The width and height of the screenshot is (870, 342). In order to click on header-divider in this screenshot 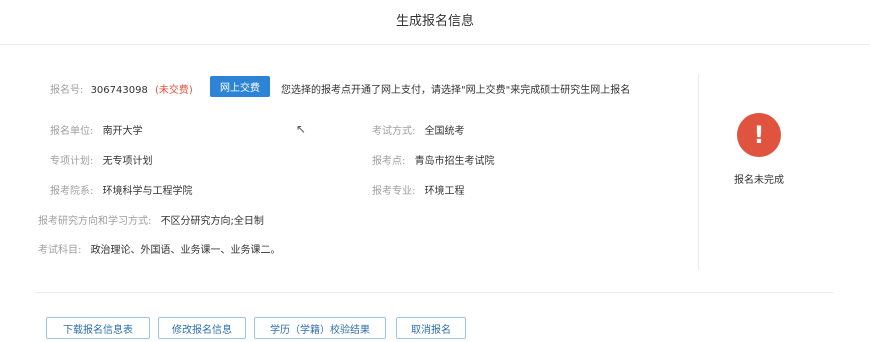, I will do `click(435, 44)`.